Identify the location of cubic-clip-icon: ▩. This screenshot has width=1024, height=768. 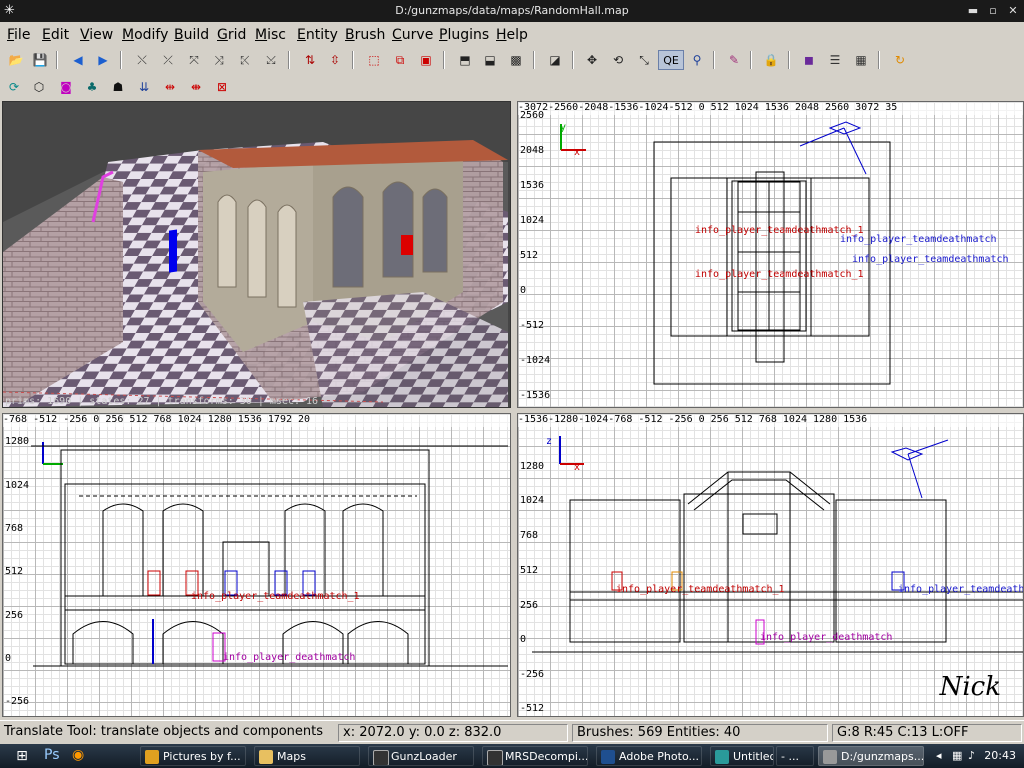
(516, 60).